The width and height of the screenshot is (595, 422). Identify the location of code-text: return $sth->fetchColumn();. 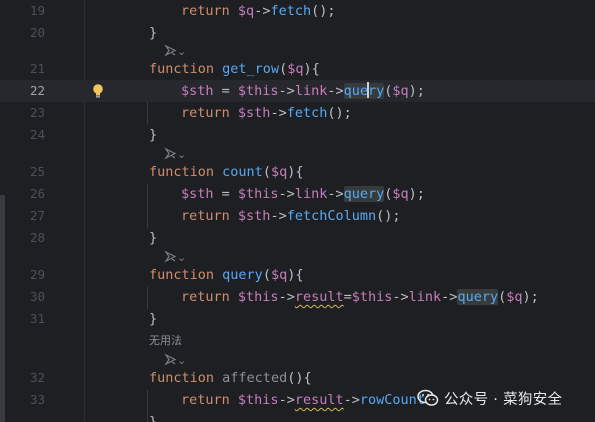
(291, 216).